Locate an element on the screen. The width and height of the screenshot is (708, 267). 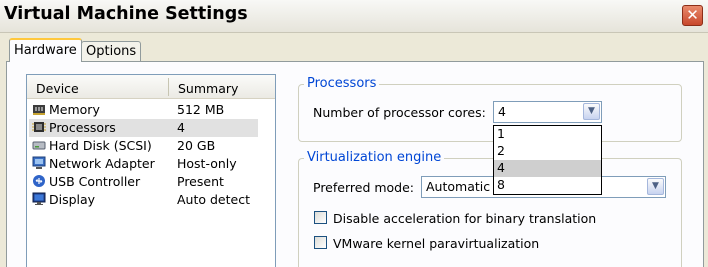
device-summary: Present is located at coordinates (200, 181).